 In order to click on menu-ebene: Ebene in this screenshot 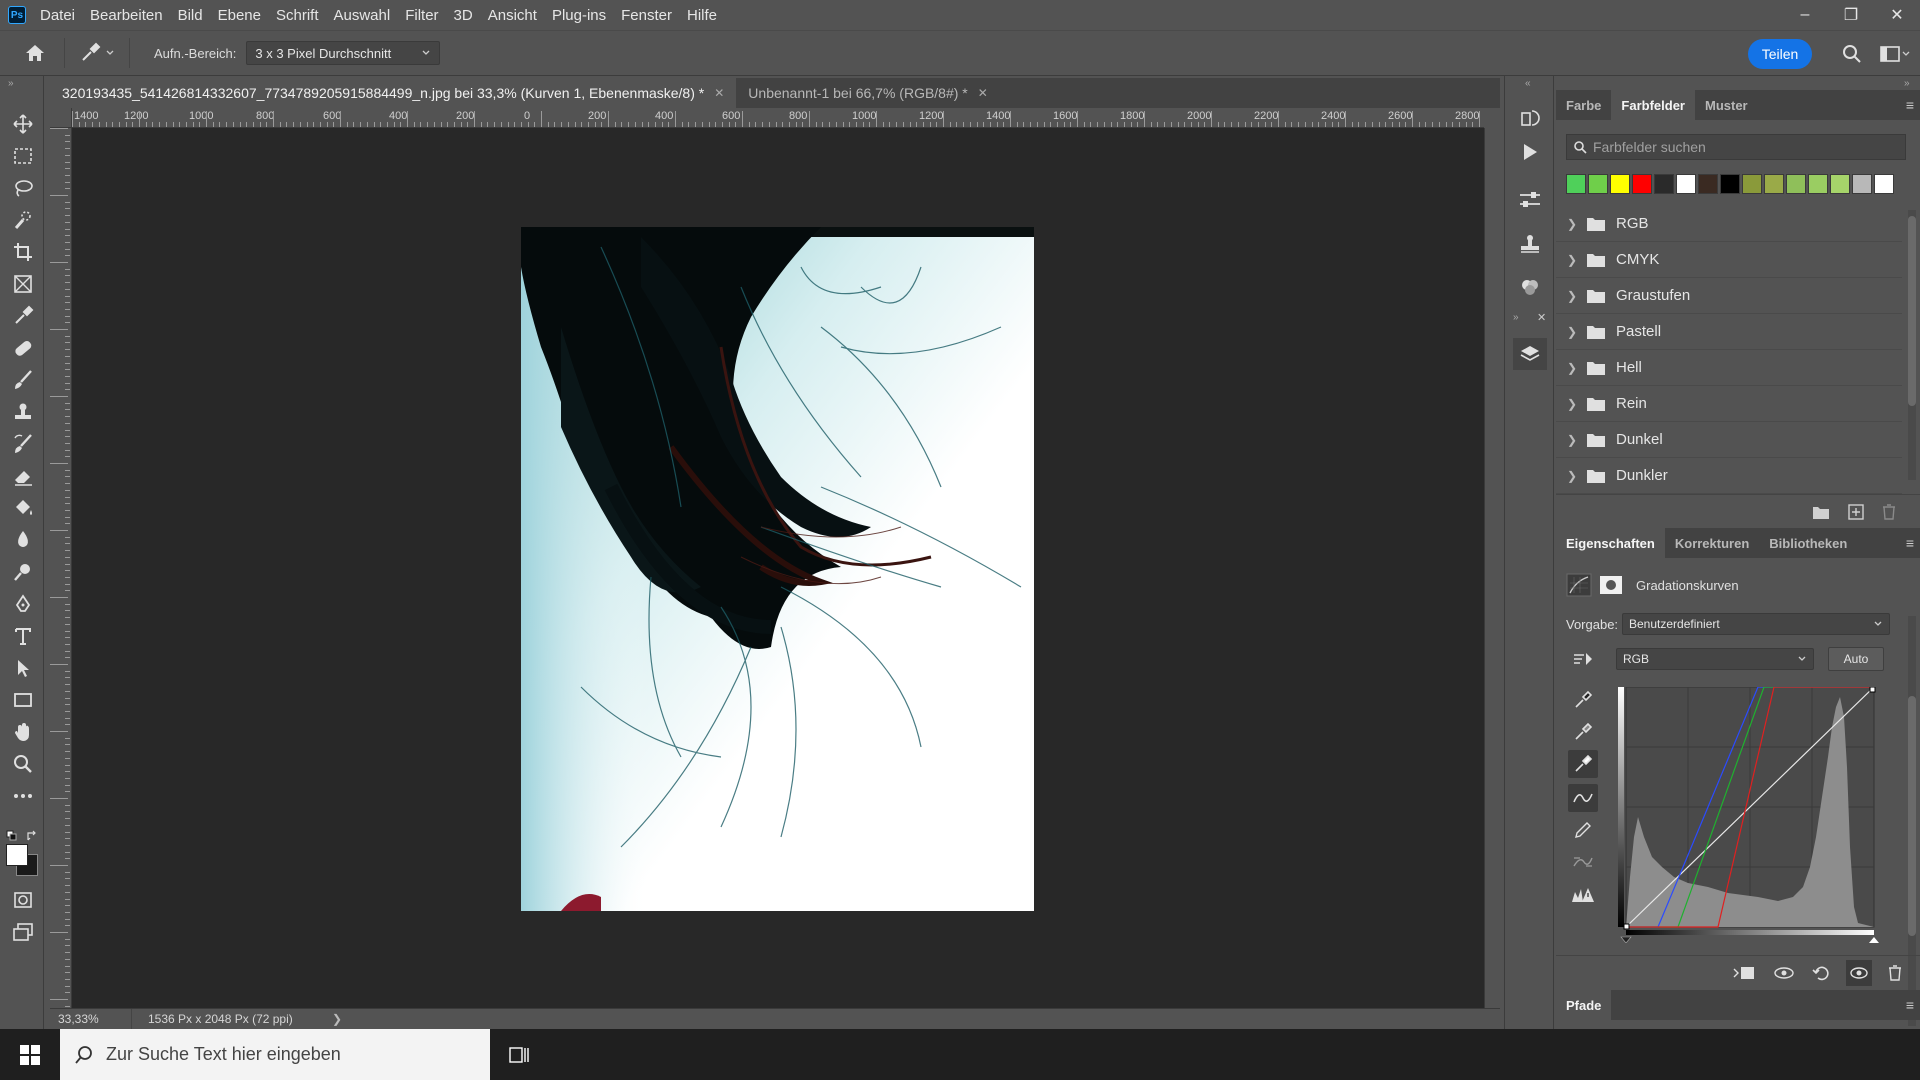, I will do `click(239, 15)`.